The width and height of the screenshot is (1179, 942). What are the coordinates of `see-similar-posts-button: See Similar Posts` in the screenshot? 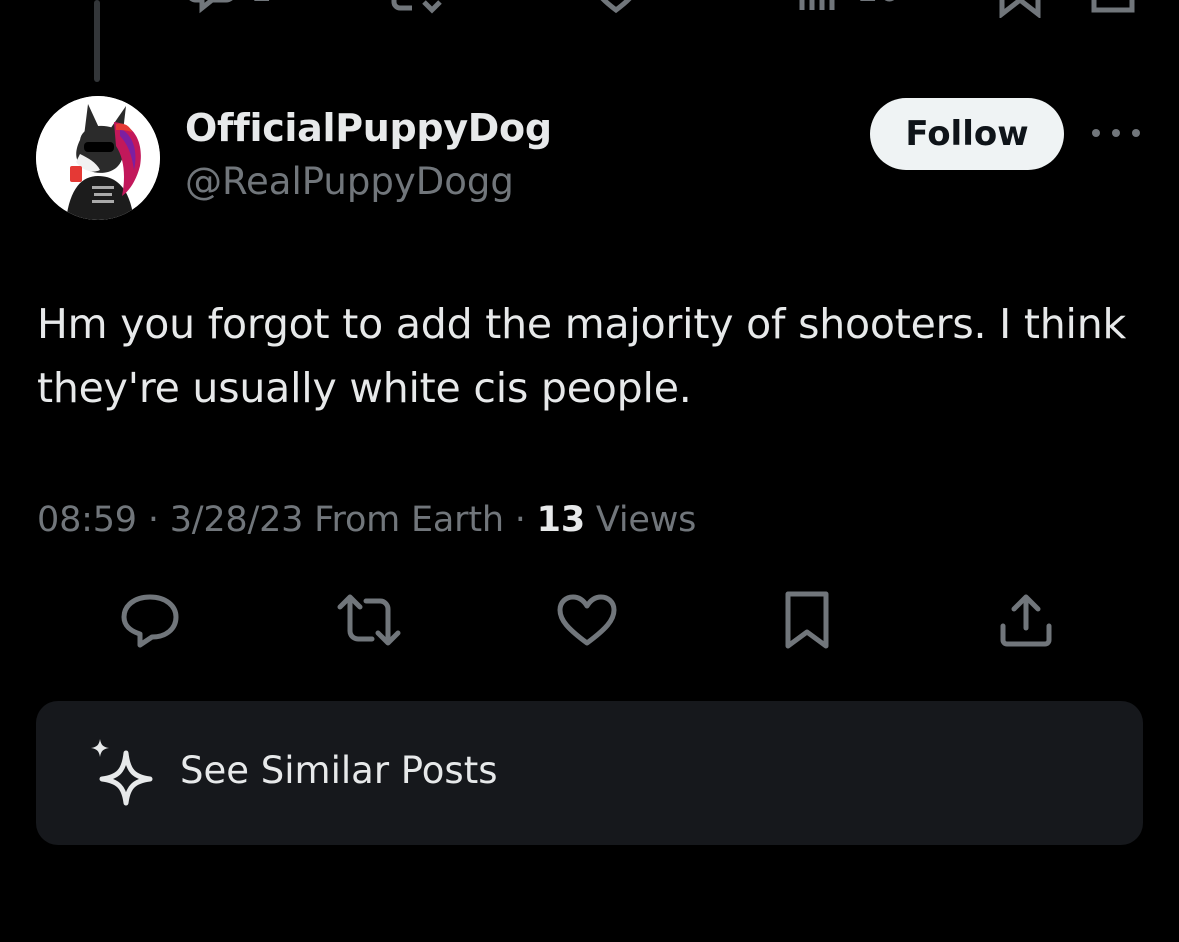 It's located at (589, 773).